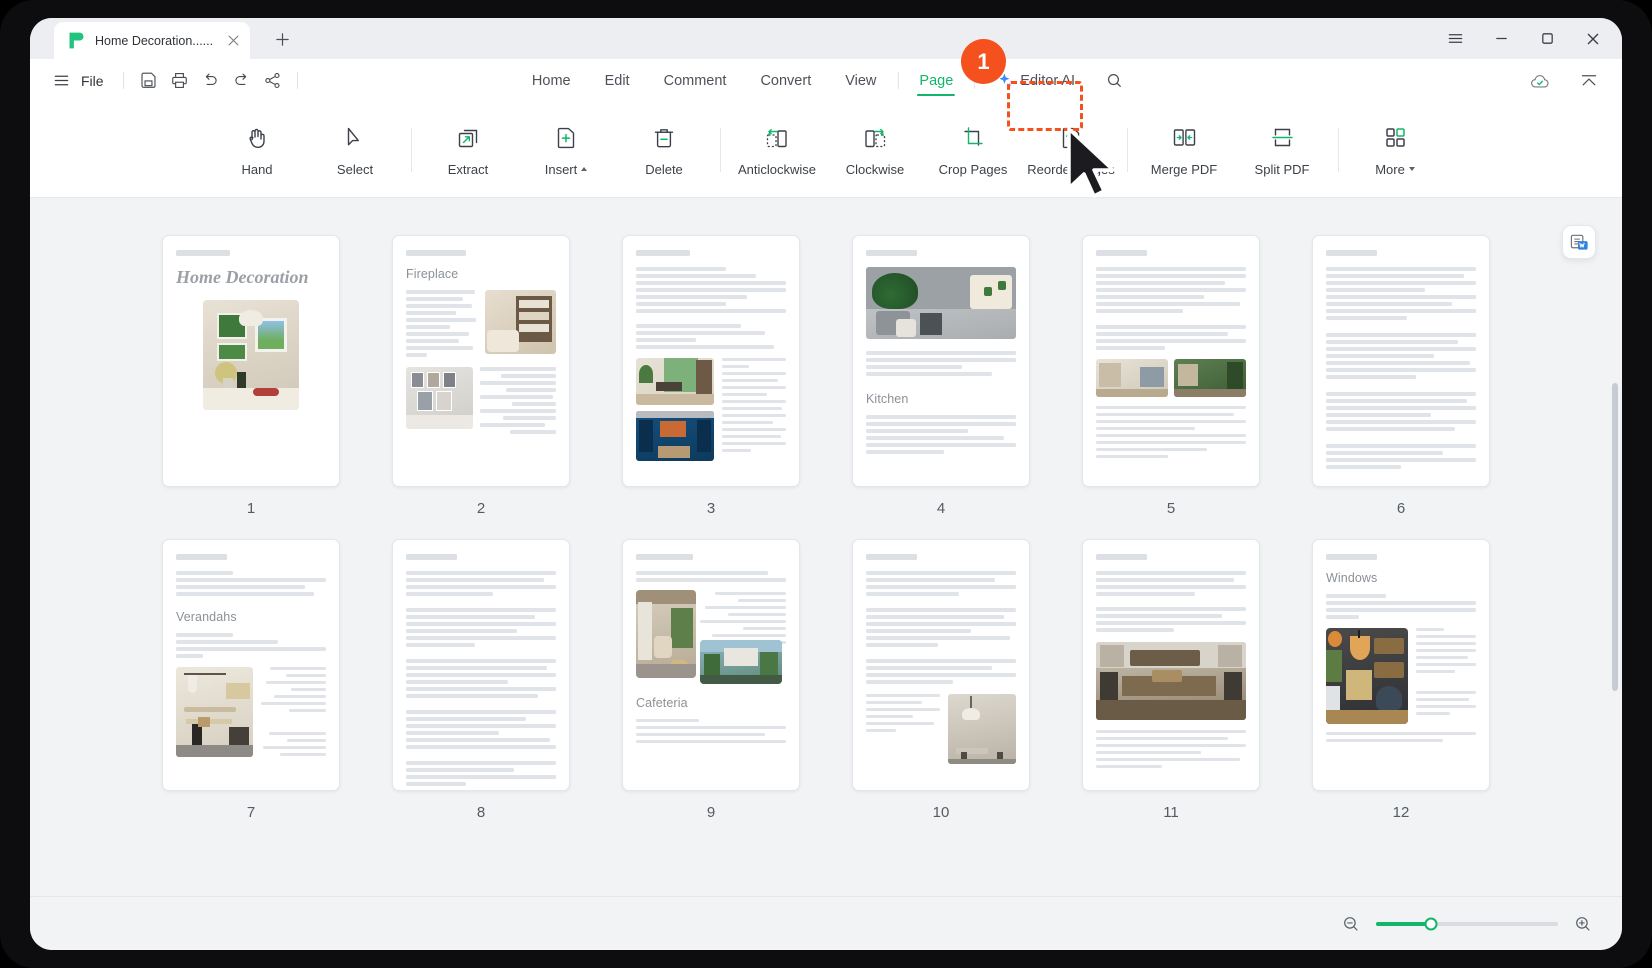  I want to click on page-cell: 6, so click(1401, 376).